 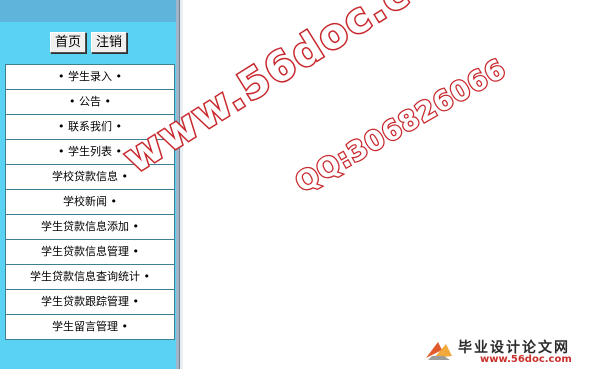 I want to click on header-buttons: 首页 注销, so click(x=89, y=42).